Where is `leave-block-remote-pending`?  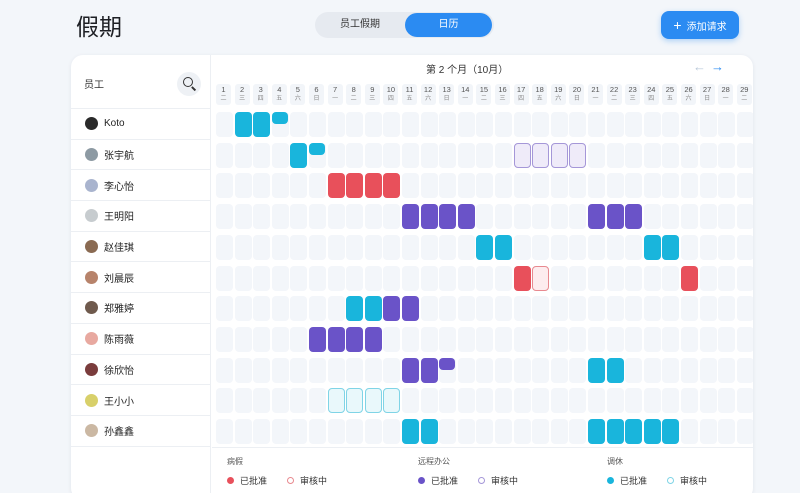 leave-block-remote-pending is located at coordinates (541, 155).